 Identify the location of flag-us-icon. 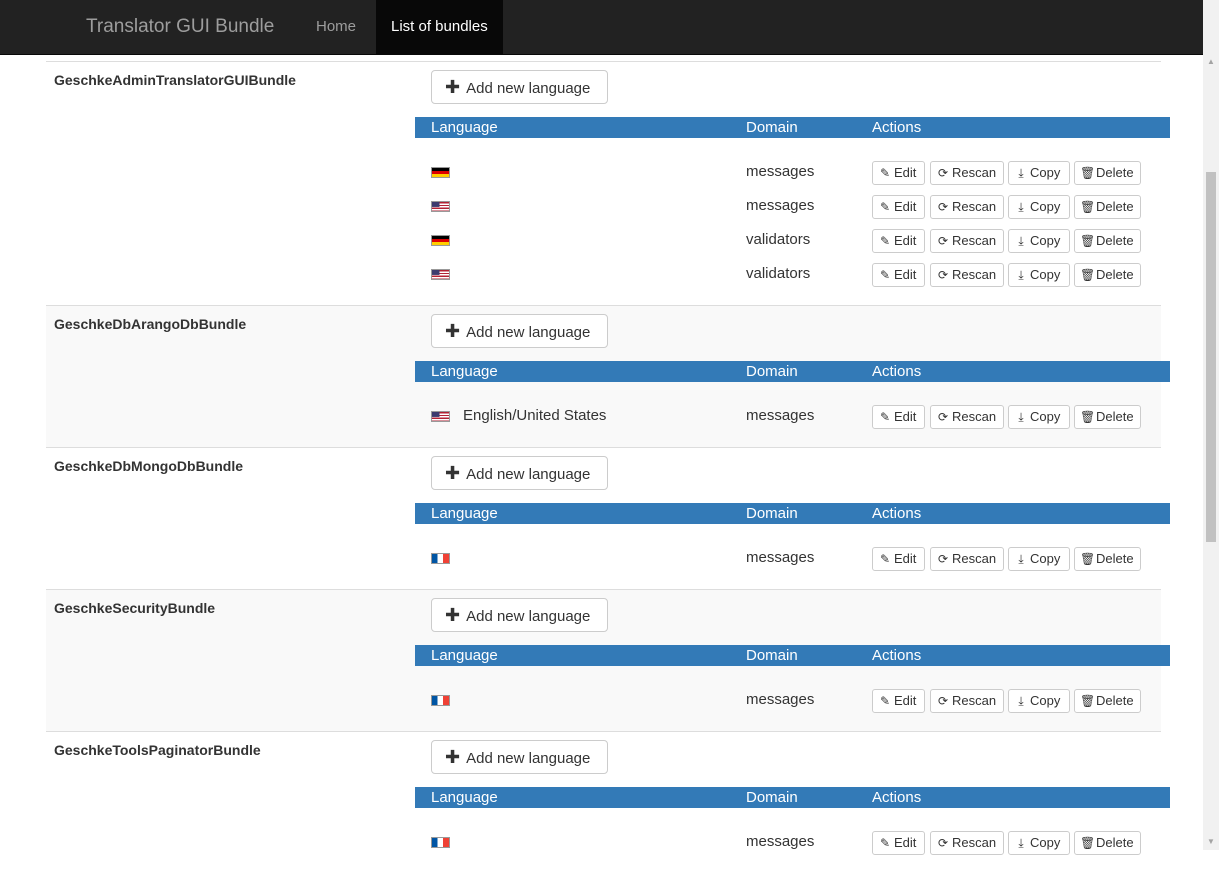
(440, 274).